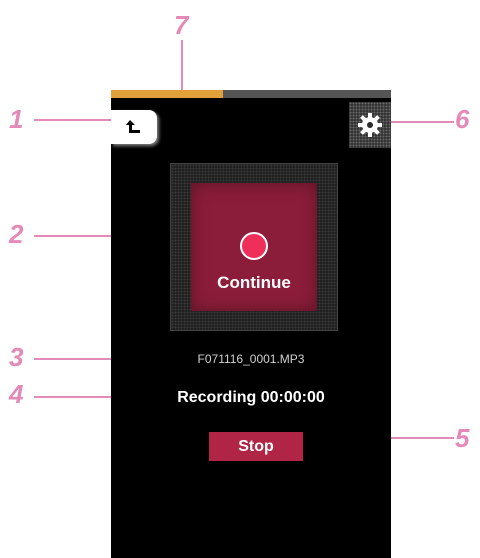 This screenshot has height=558, width=480. What do you see at coordinates (16, 119) in the screenshot?
I see `callout-1: 1` at bounding box center [16, 119].